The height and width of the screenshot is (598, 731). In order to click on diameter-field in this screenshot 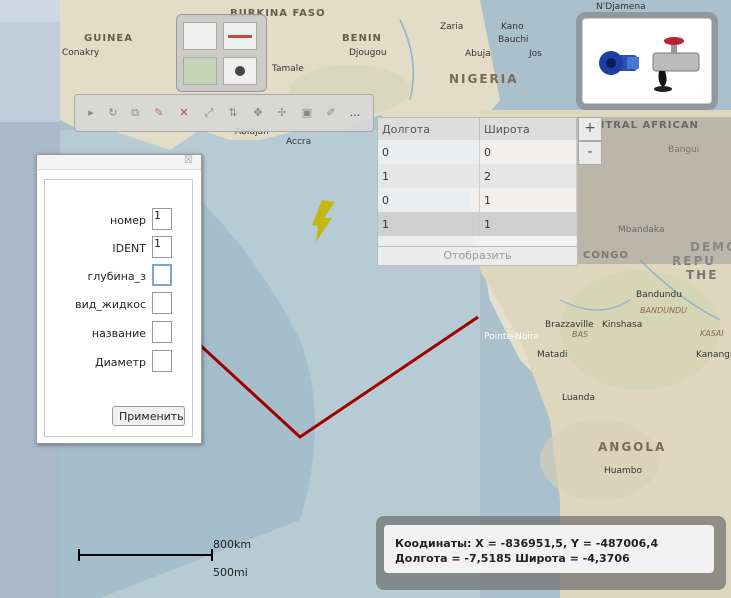, I will do `click(162, 361)`.